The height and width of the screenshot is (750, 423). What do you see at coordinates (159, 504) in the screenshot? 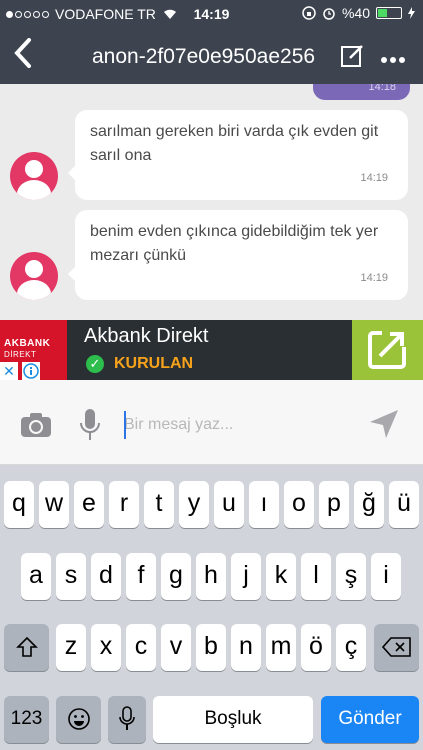
I see `key: t` at bounding box center [159, 504].